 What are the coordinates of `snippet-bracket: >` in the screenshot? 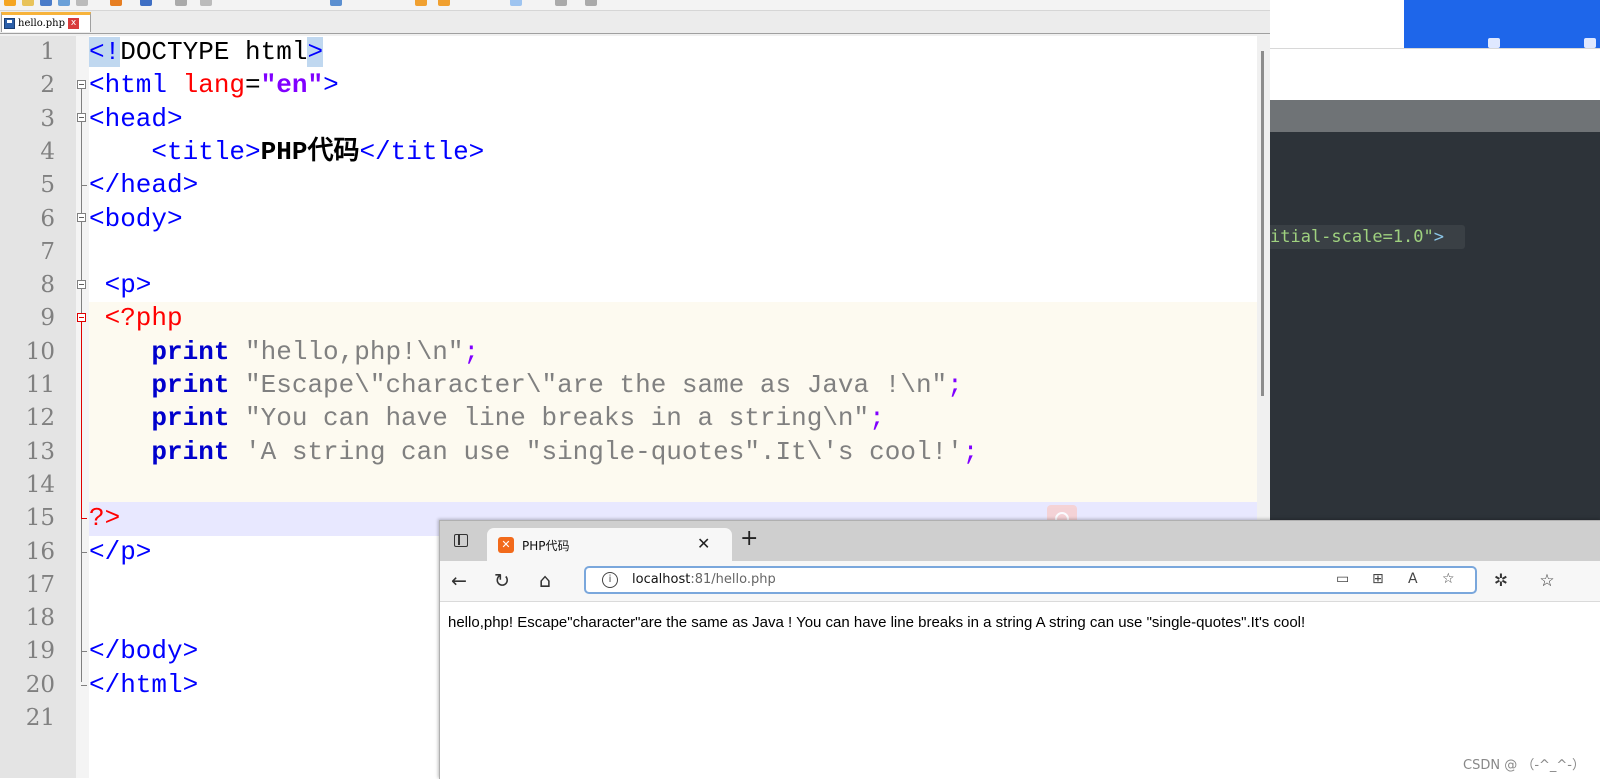 It's located at (1439, 237).